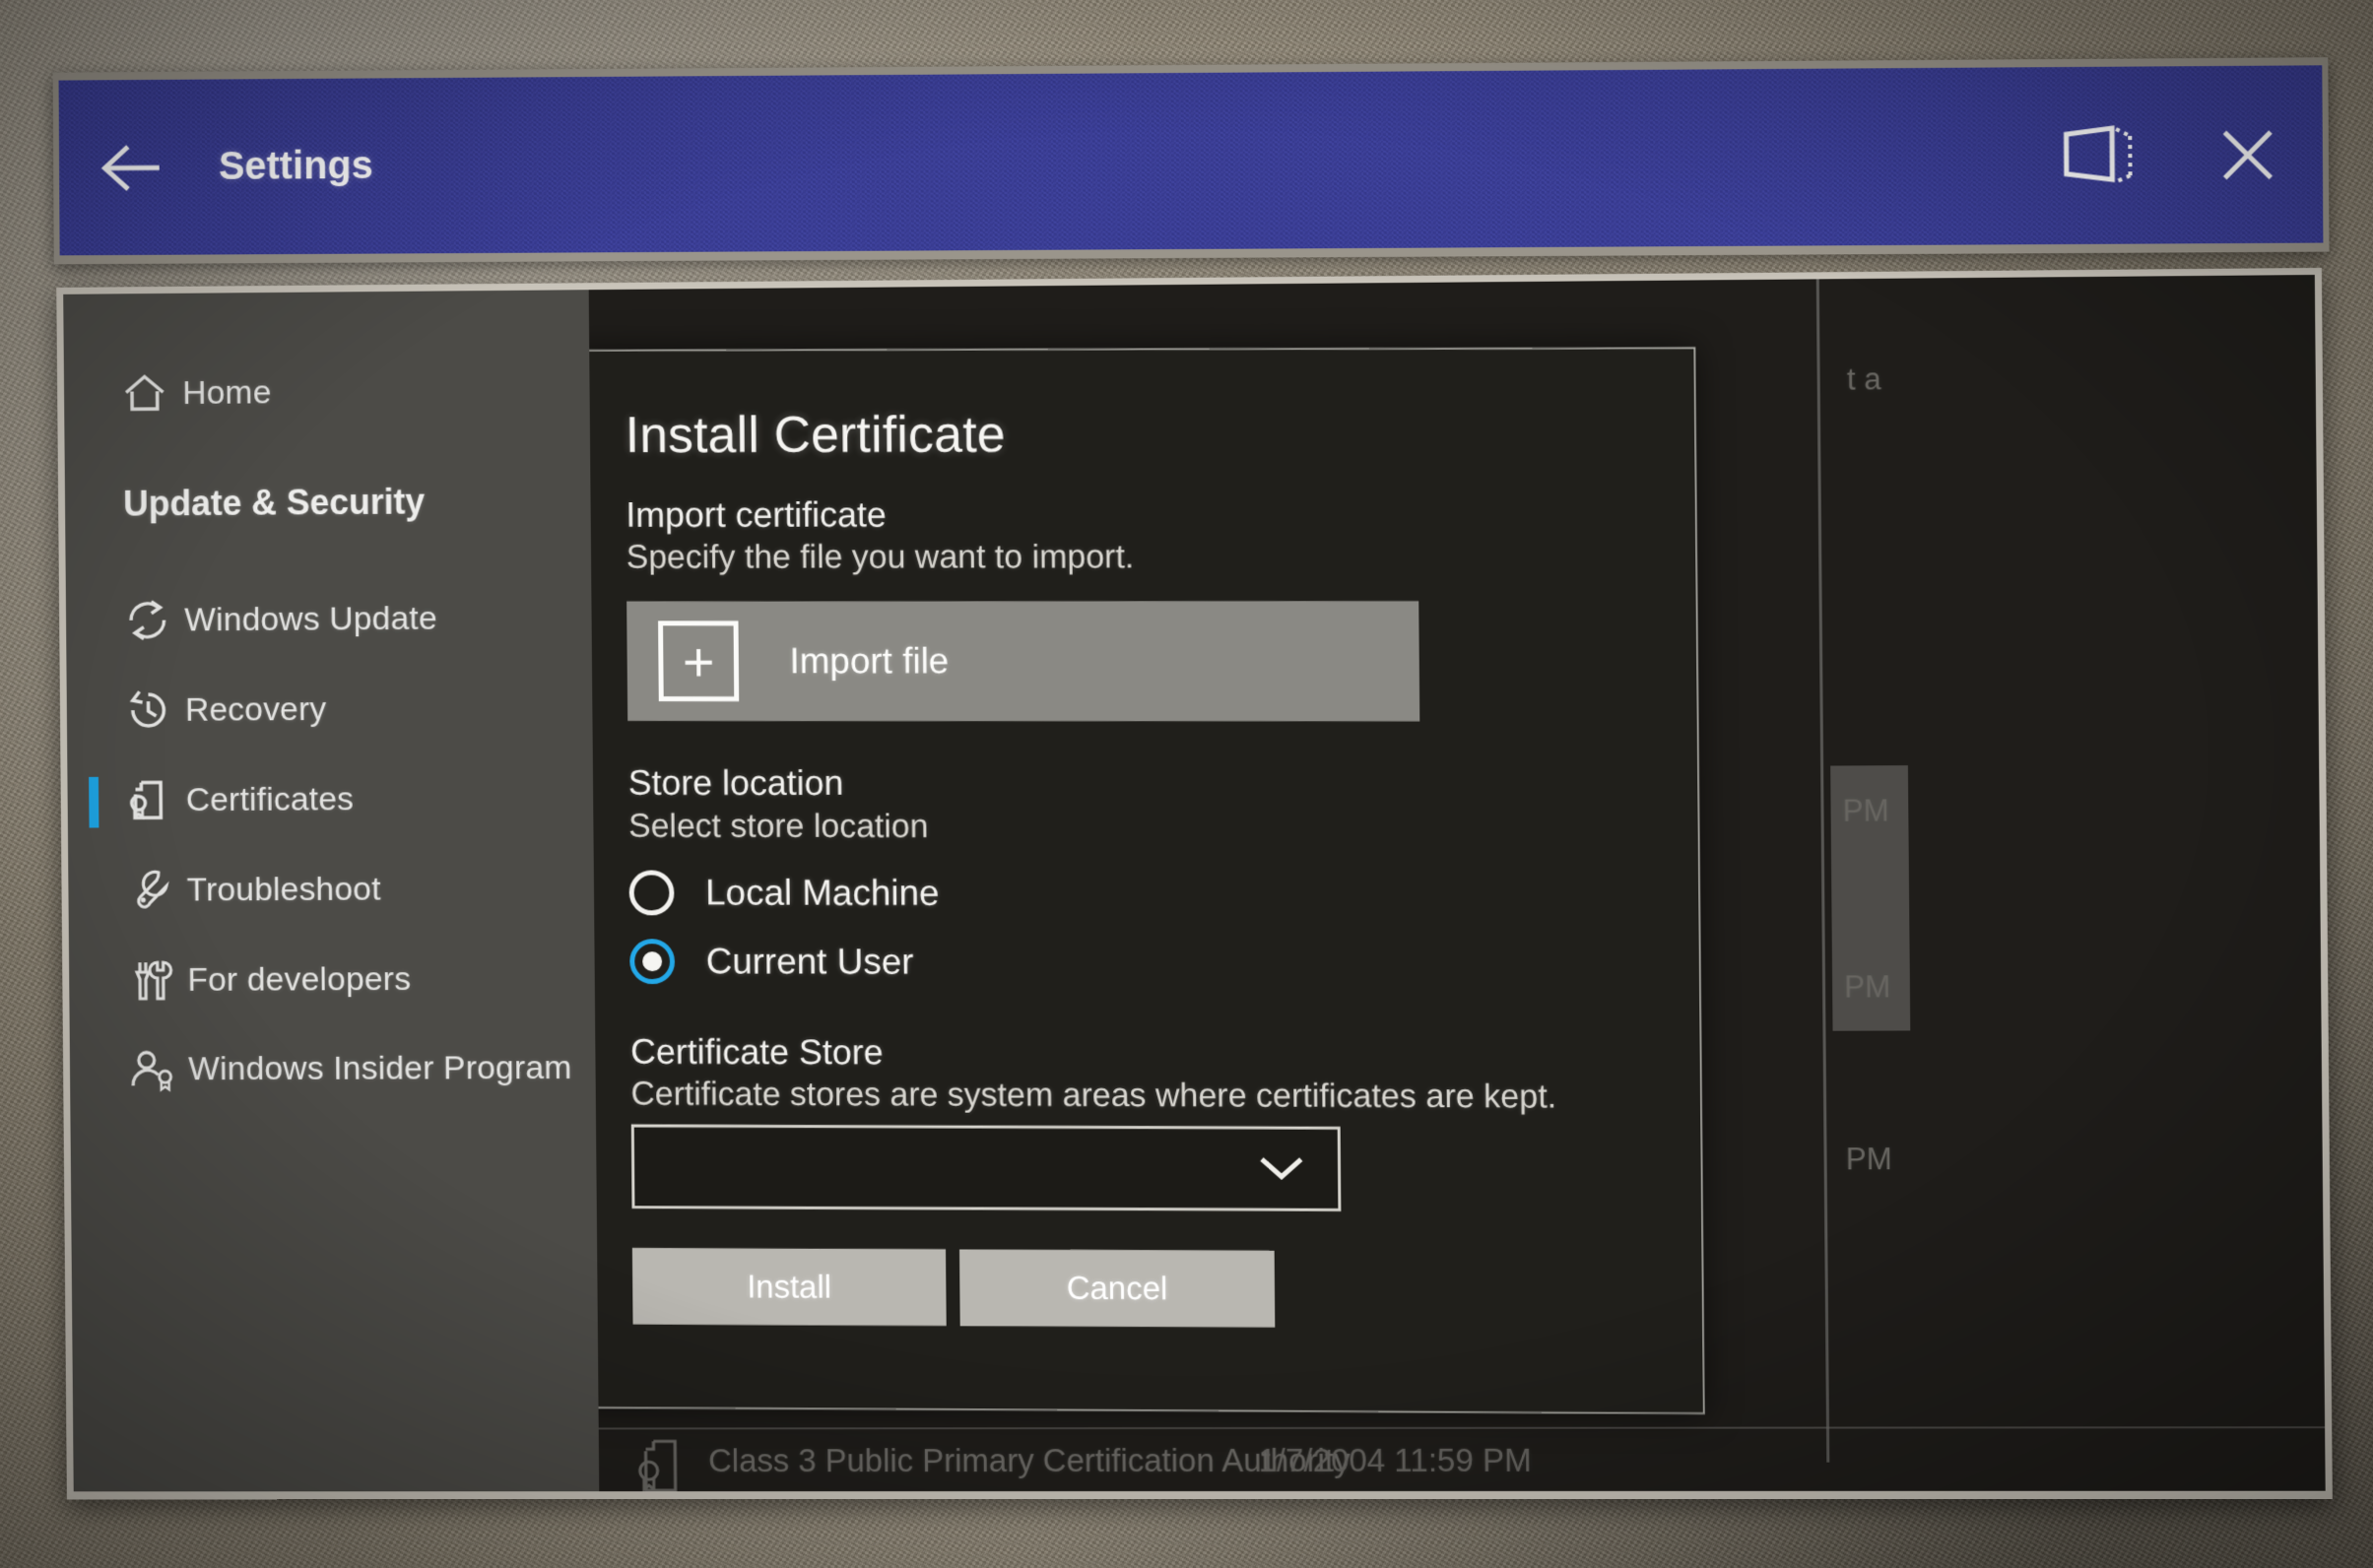  Describe the element at coordinates (155, 710) in the screenshot. I see `history-icon` at that location.